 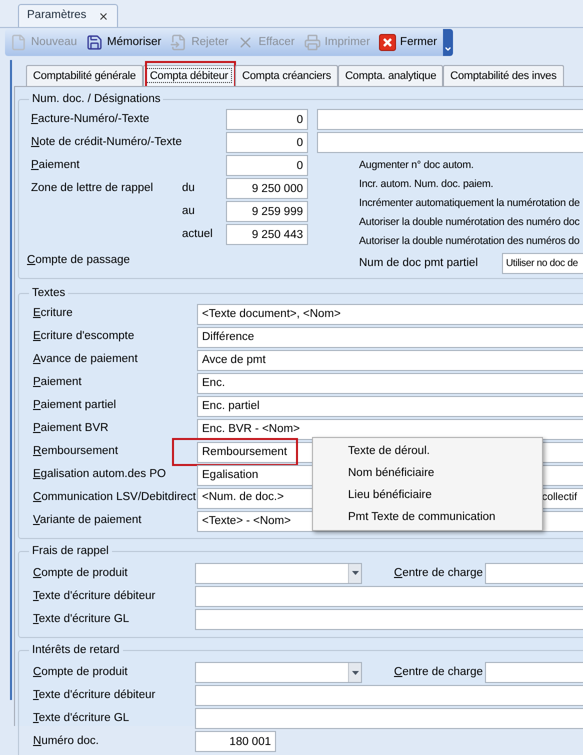 What do you see at coordinates (391, 75) in the screenshot?
I see `tab: Compta. analytique` at bounding box center [391, 75].